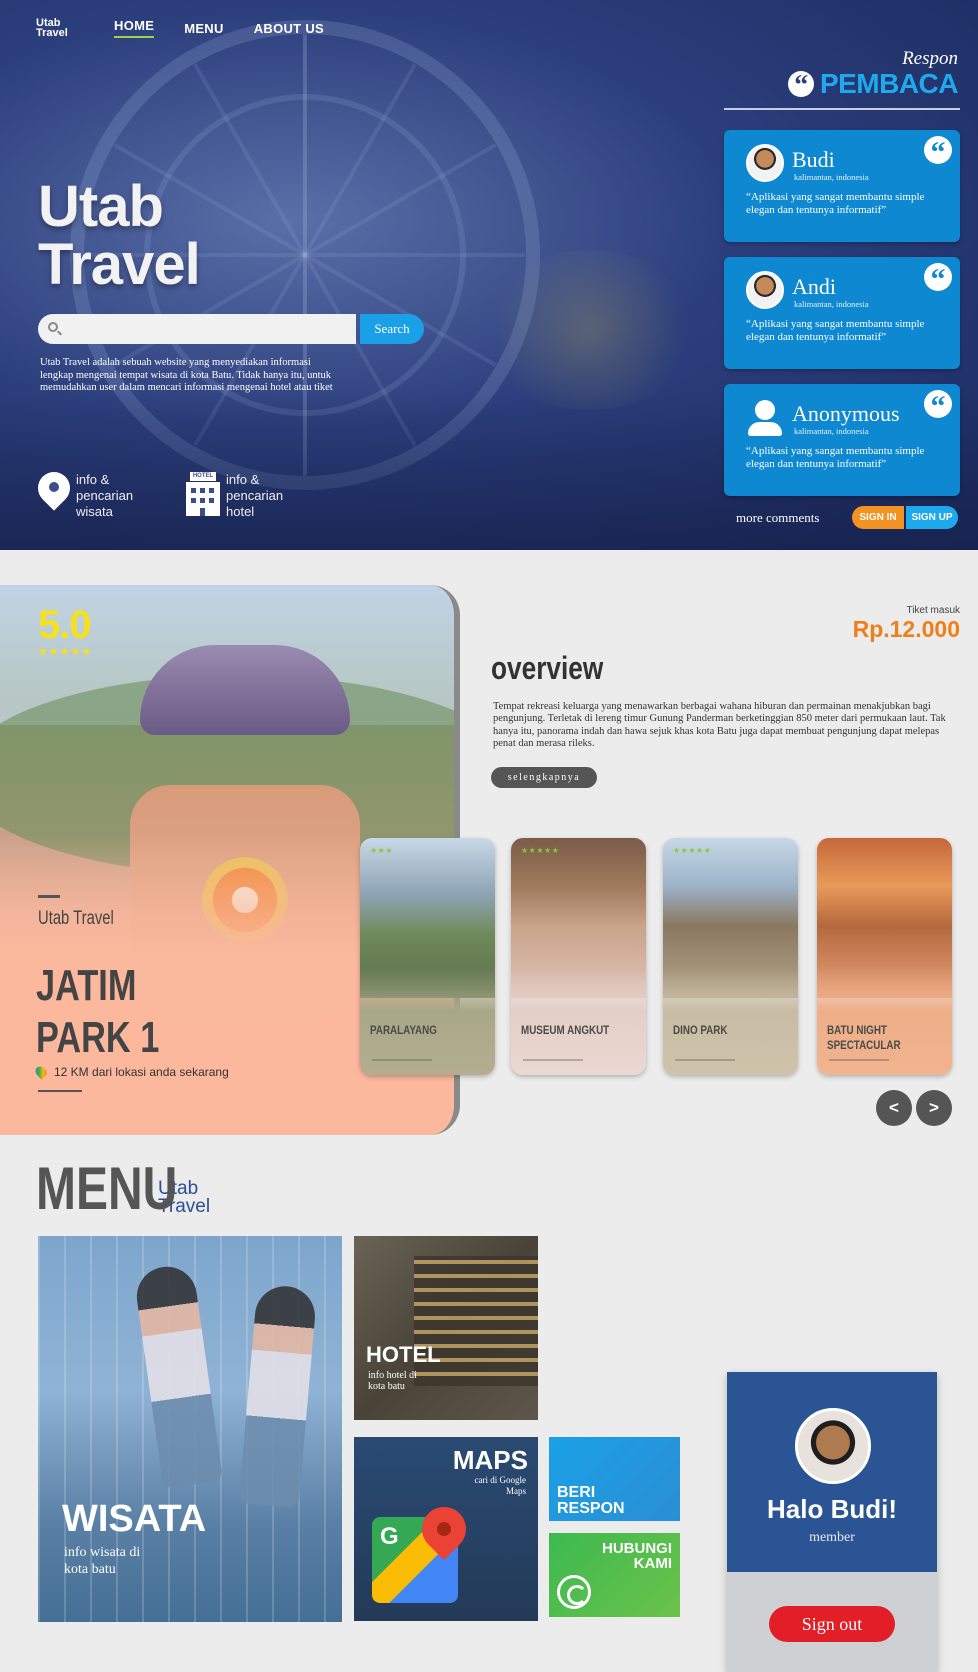  What do you see at coordinates (832, 1509) in the screenshot?
I see `profile-greeting: Halo Budi!` at bounding box center [832, 1509].